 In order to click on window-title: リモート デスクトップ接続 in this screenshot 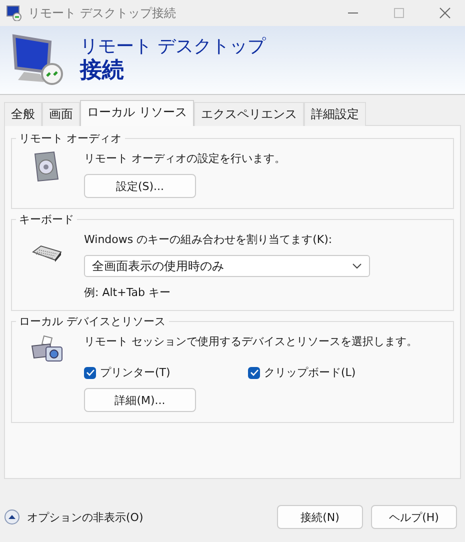, I will do `click(102, 13)`.